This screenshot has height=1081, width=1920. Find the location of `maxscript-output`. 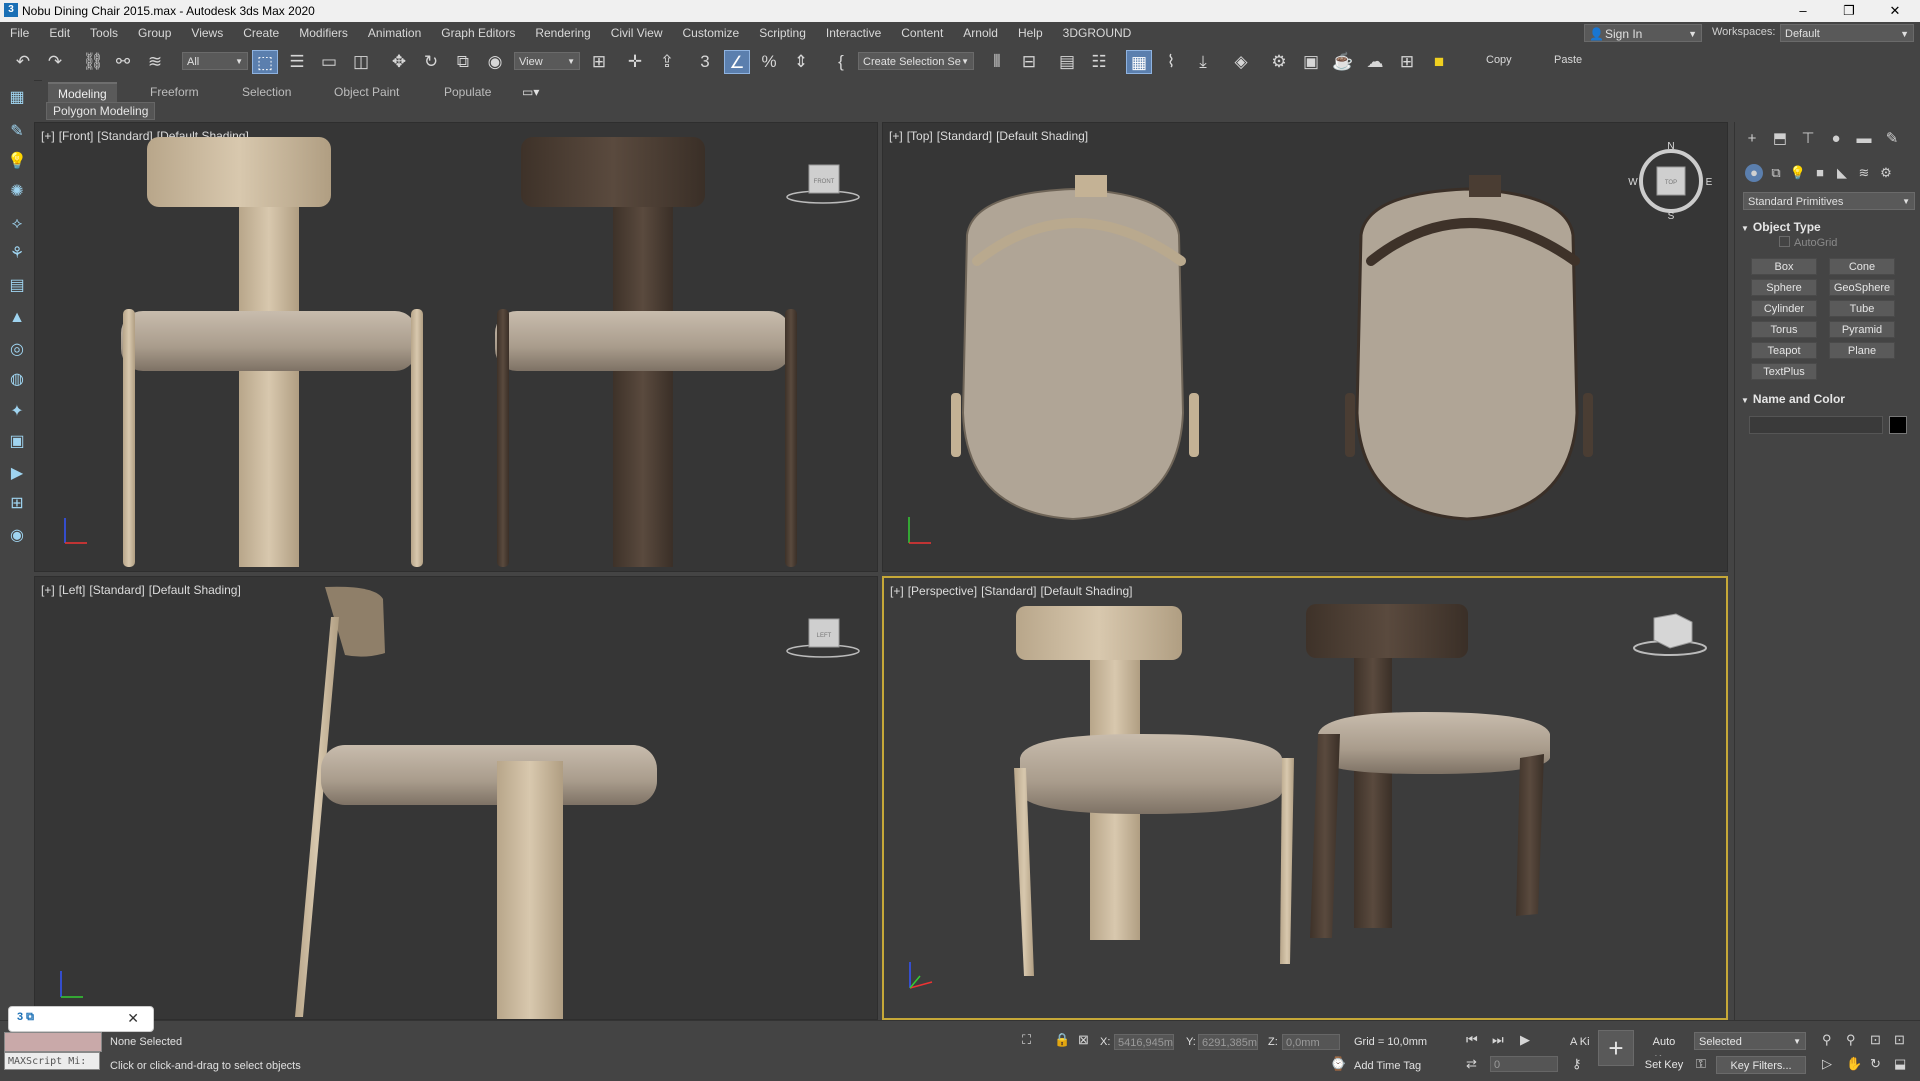

maxscript-output is located at coordinates (53, 1042).